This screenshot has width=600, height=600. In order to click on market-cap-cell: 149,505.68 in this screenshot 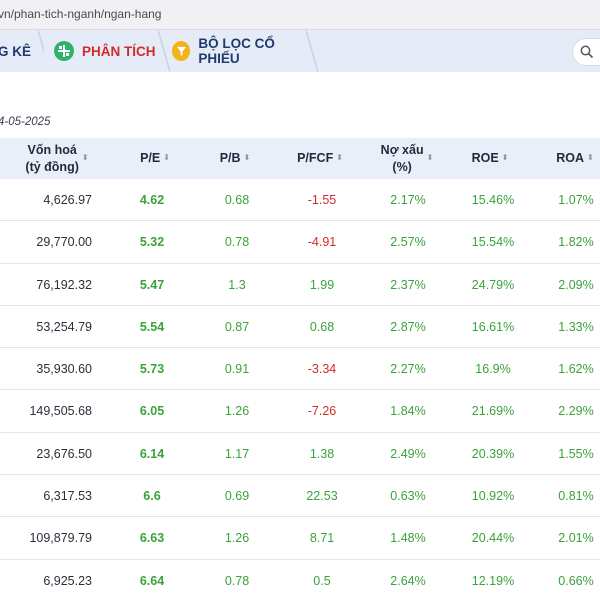, I will do `click(60, 411)`.